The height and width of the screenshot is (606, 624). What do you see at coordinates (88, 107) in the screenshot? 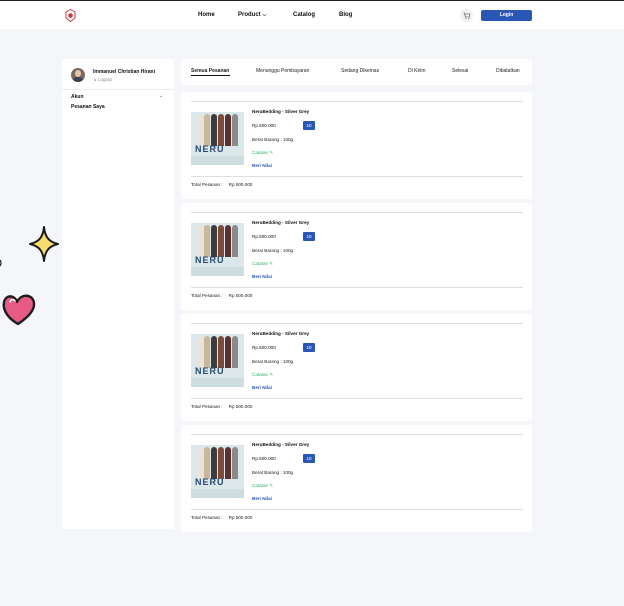
I see `sidebar-item-pesanan-saya: Pesanan Saya` at bounding box center [88, 107].